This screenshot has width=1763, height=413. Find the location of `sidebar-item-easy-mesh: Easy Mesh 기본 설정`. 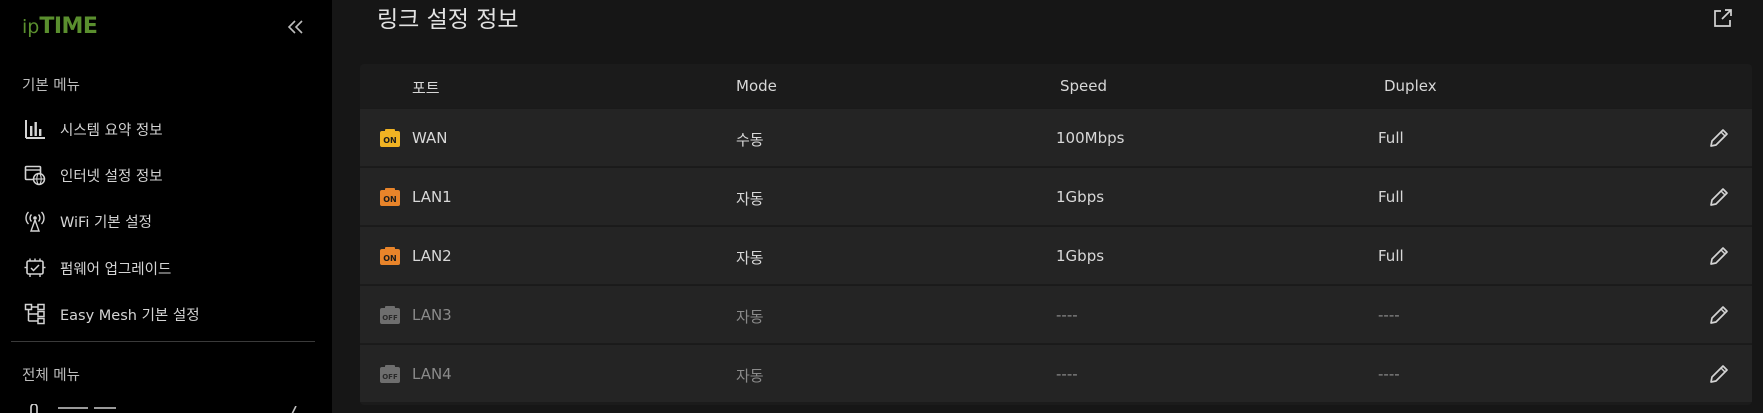

sidebar-item-easy-mesh: Easy Mesh 기본 설정 is located at coordinates (167, 314).